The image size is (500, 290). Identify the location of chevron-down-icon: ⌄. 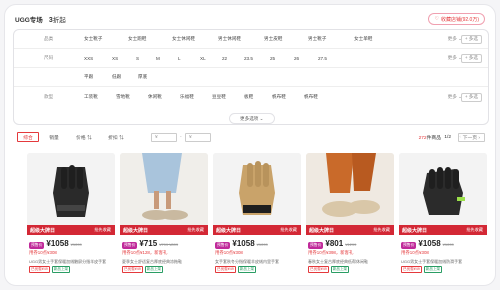
(261, 118).